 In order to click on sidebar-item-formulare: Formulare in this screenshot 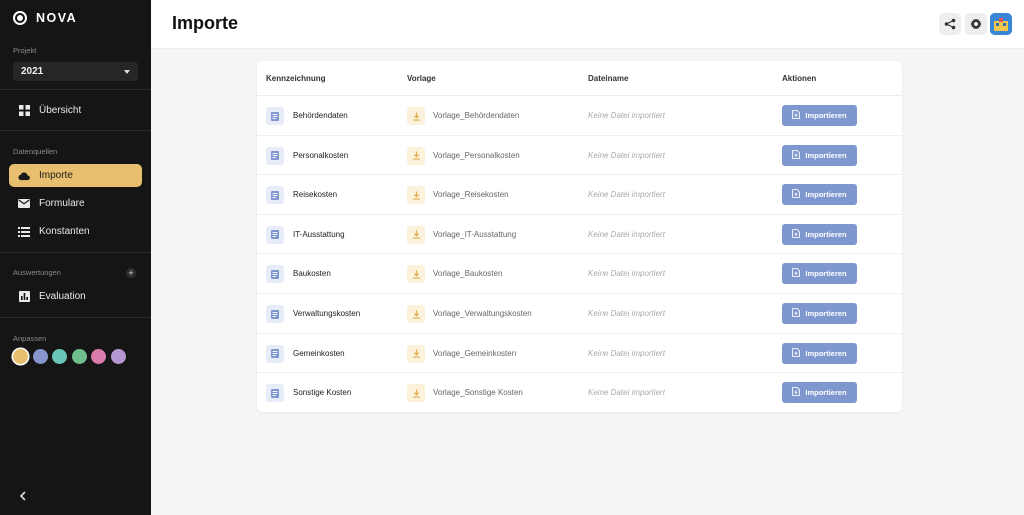, I will do `click(75, 203)`.